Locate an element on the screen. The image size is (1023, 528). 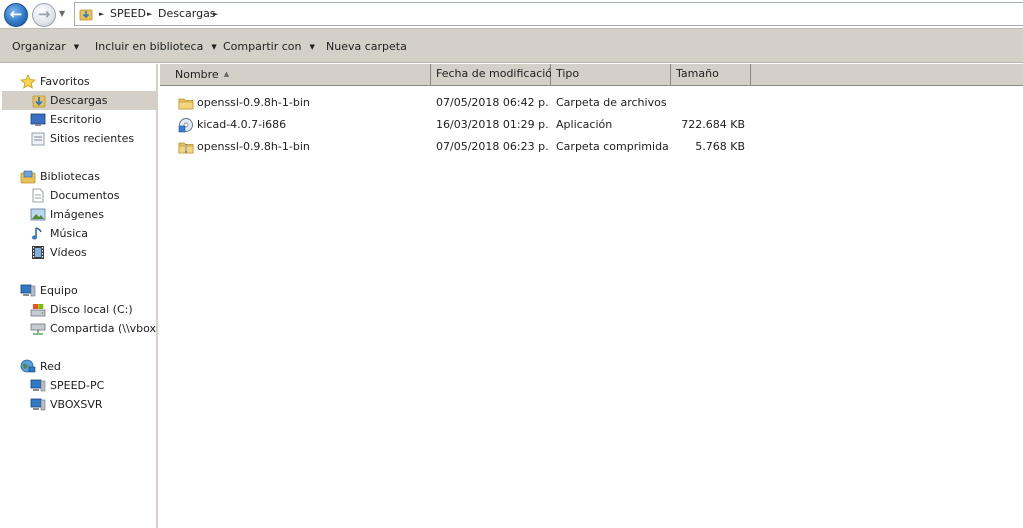
sidebar-item-escritorio: Escritorio is located at coordinates (93, 119).